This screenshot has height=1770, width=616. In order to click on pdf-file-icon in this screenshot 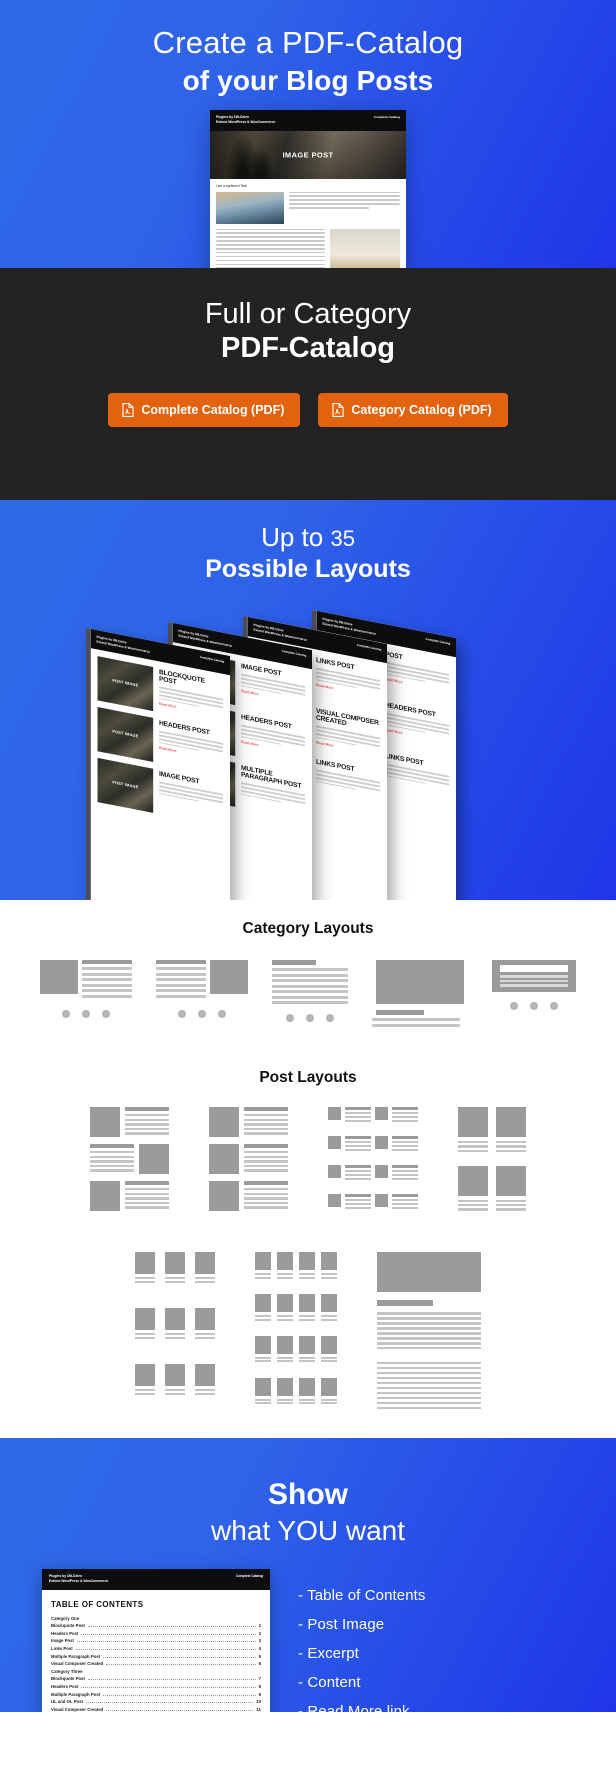, I will do `click(338, 410)`.